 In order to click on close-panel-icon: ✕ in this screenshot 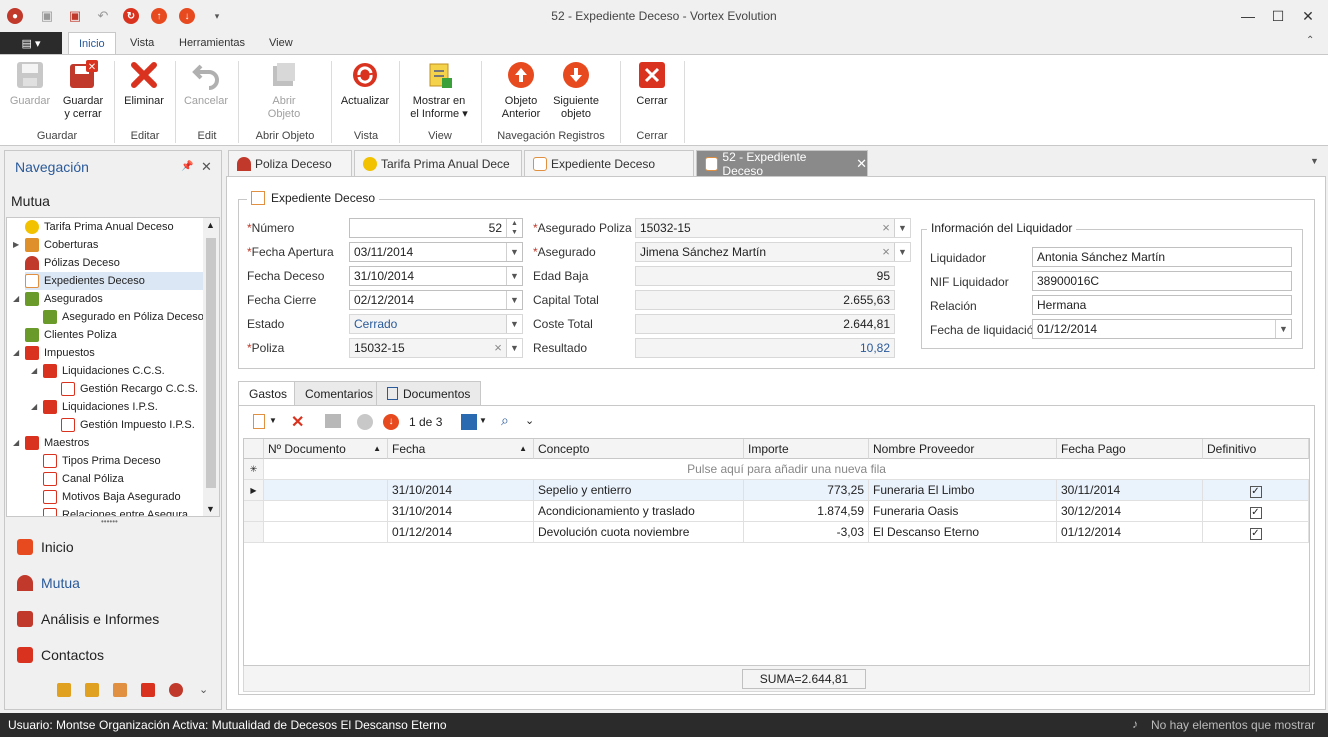, I will do `click(206, 167)`.